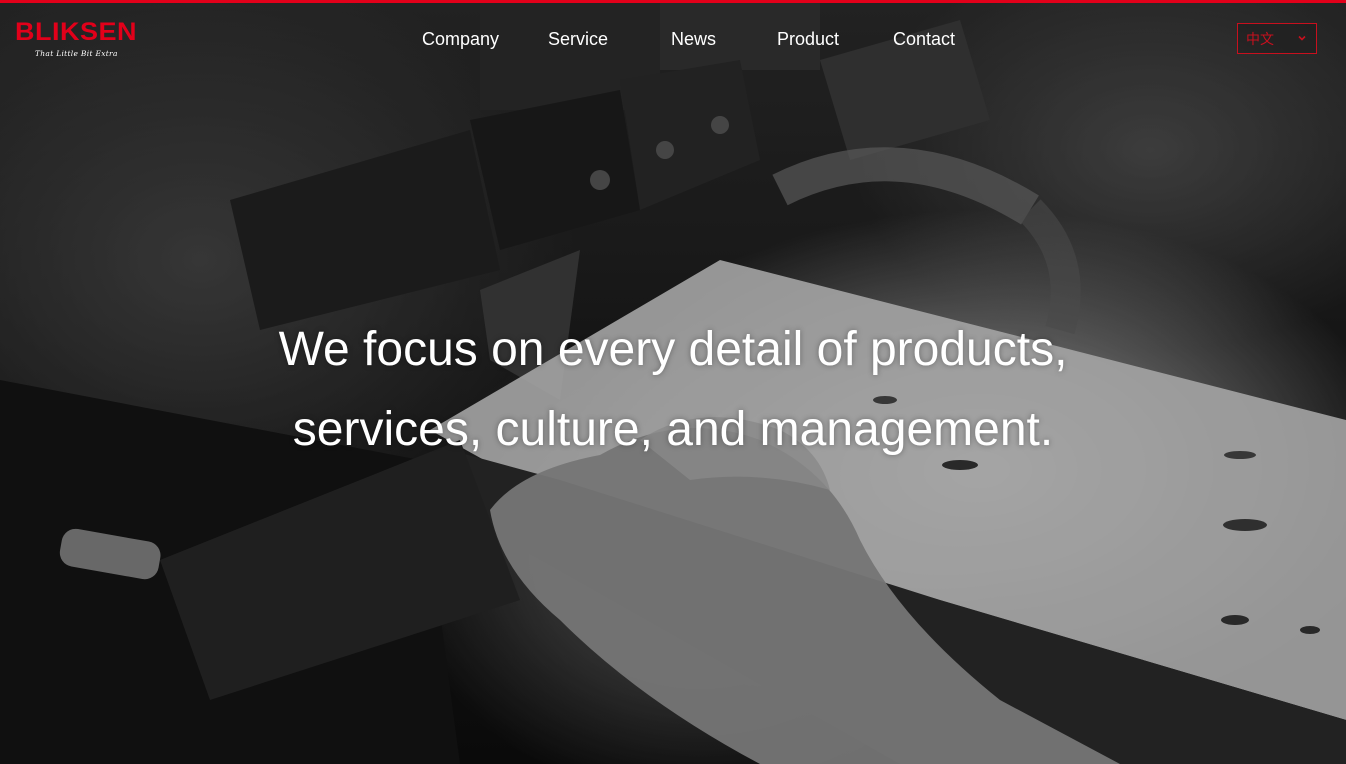 Image resolution: width=1346 pixels, height=764 pixels. I want to click on hero-headline-line-2: services, culture, and management., so click(673, 429).